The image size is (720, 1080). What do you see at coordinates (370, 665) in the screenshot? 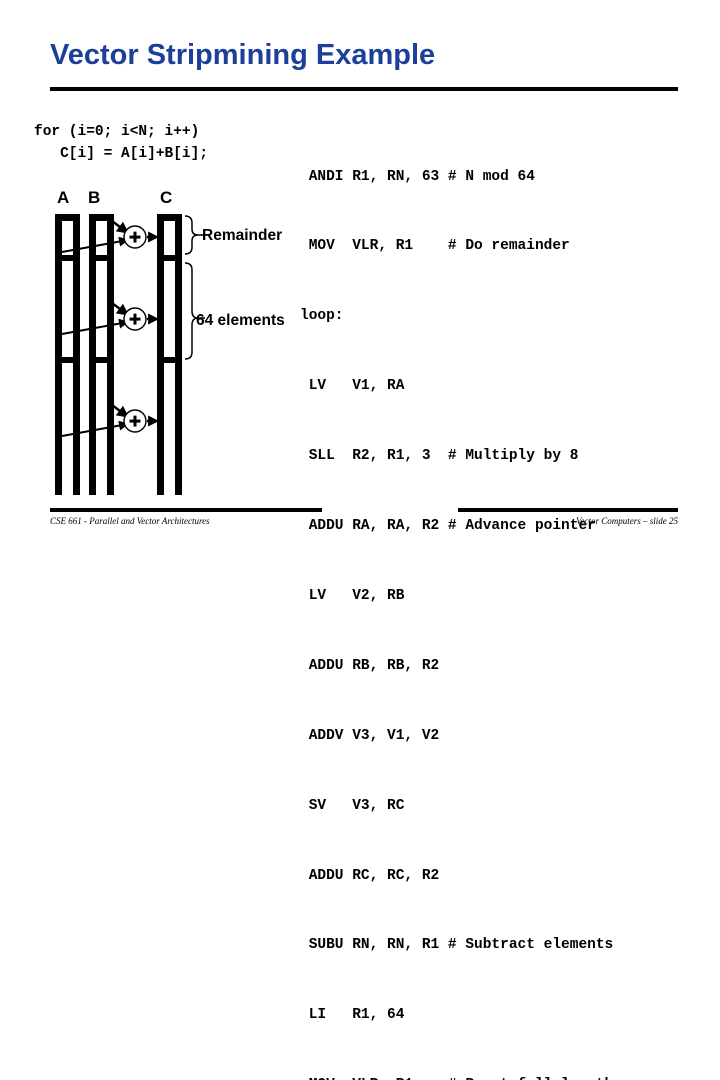
I see `asm-line: ADDU RB, RB, R2` at bounding box center [370, 665].